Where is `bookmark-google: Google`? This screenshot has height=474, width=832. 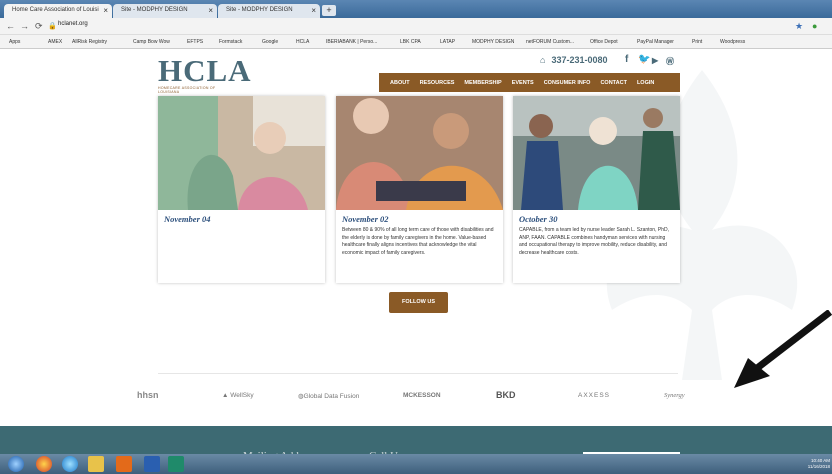
bookmark-google: Google is located at coordinates (270, 42).